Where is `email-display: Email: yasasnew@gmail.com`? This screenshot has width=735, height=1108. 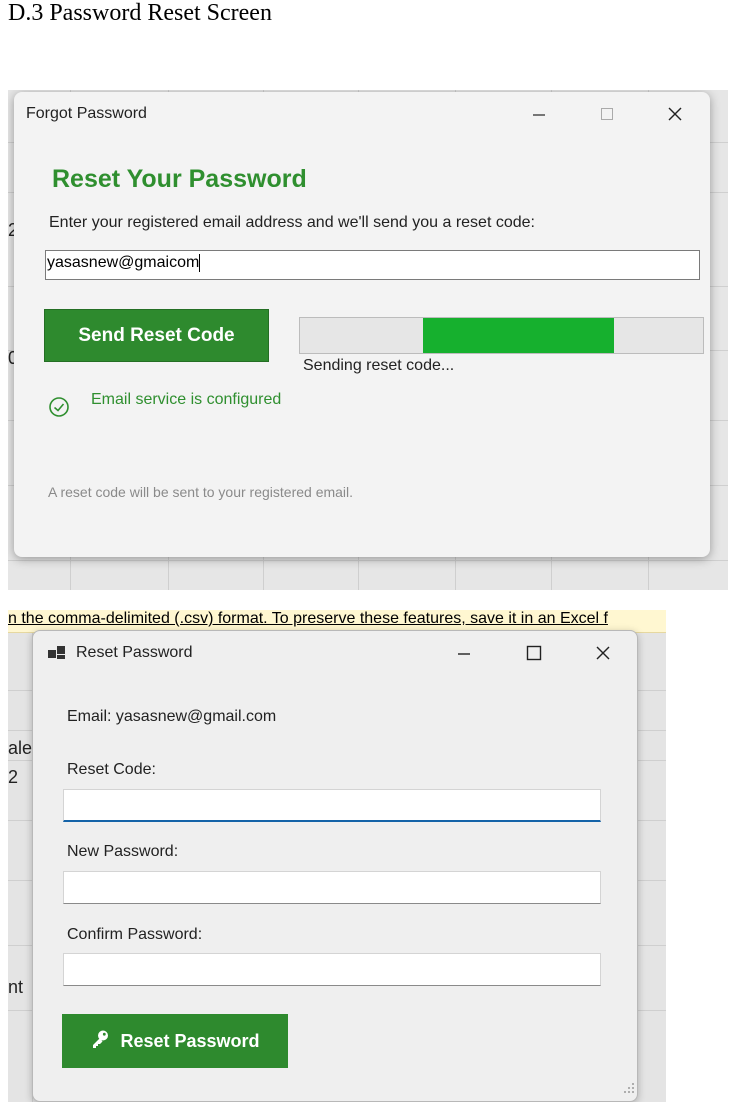
email-display: Email: yasasnew@gmail.com is located at coordinates (172, 716).